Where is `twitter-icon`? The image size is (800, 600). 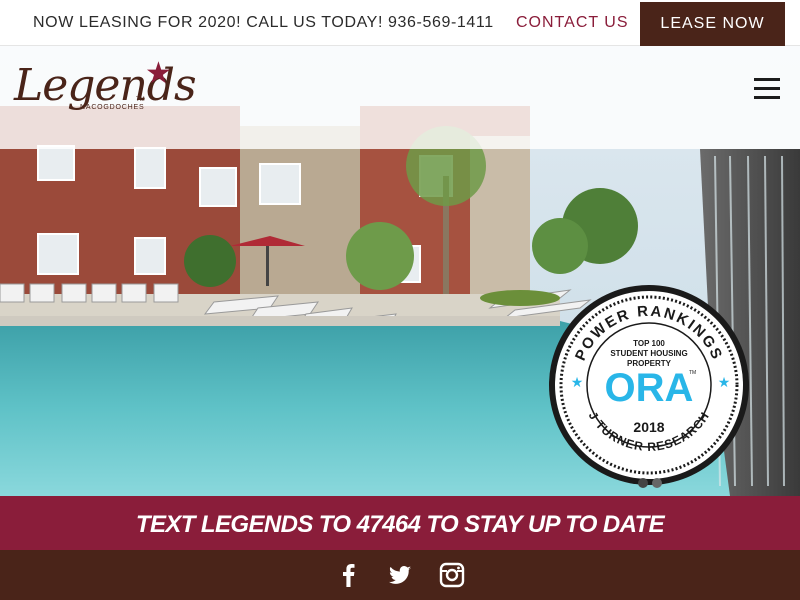 twitter-icon is located at coordinates (400, 575).